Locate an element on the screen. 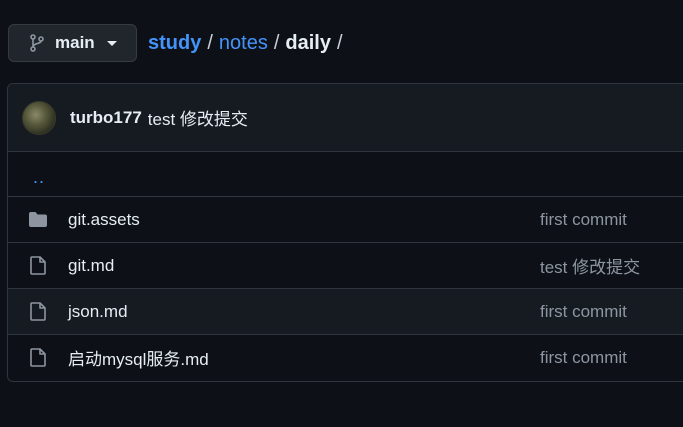 The image size is (683, 427). parent-directory-row: .. is located at coordinates (345, 174).